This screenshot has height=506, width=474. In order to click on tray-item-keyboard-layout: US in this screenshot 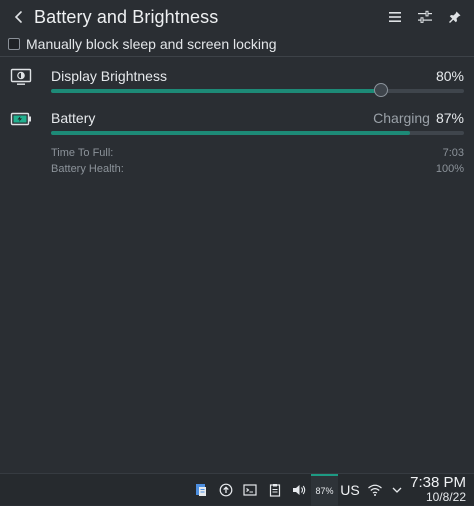, I will do `click(350, 490)`.